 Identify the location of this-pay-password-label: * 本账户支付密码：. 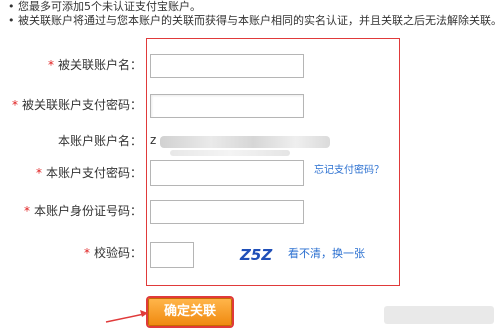
(89, 173).